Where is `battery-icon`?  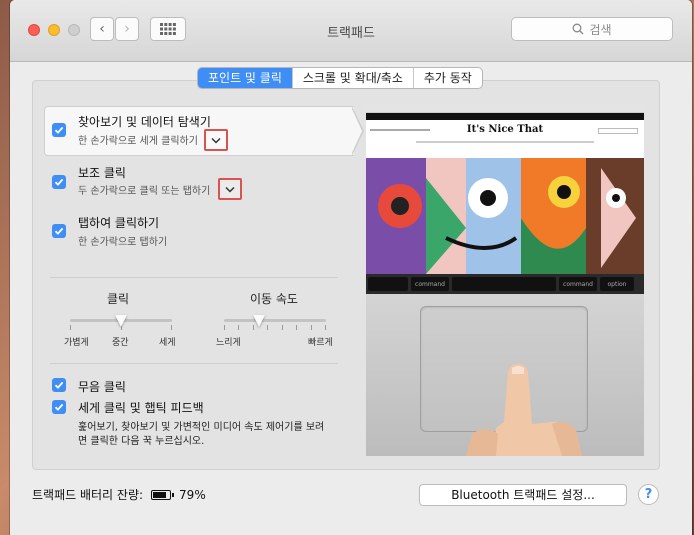 battery-icon is located at coordinates (163, 494).